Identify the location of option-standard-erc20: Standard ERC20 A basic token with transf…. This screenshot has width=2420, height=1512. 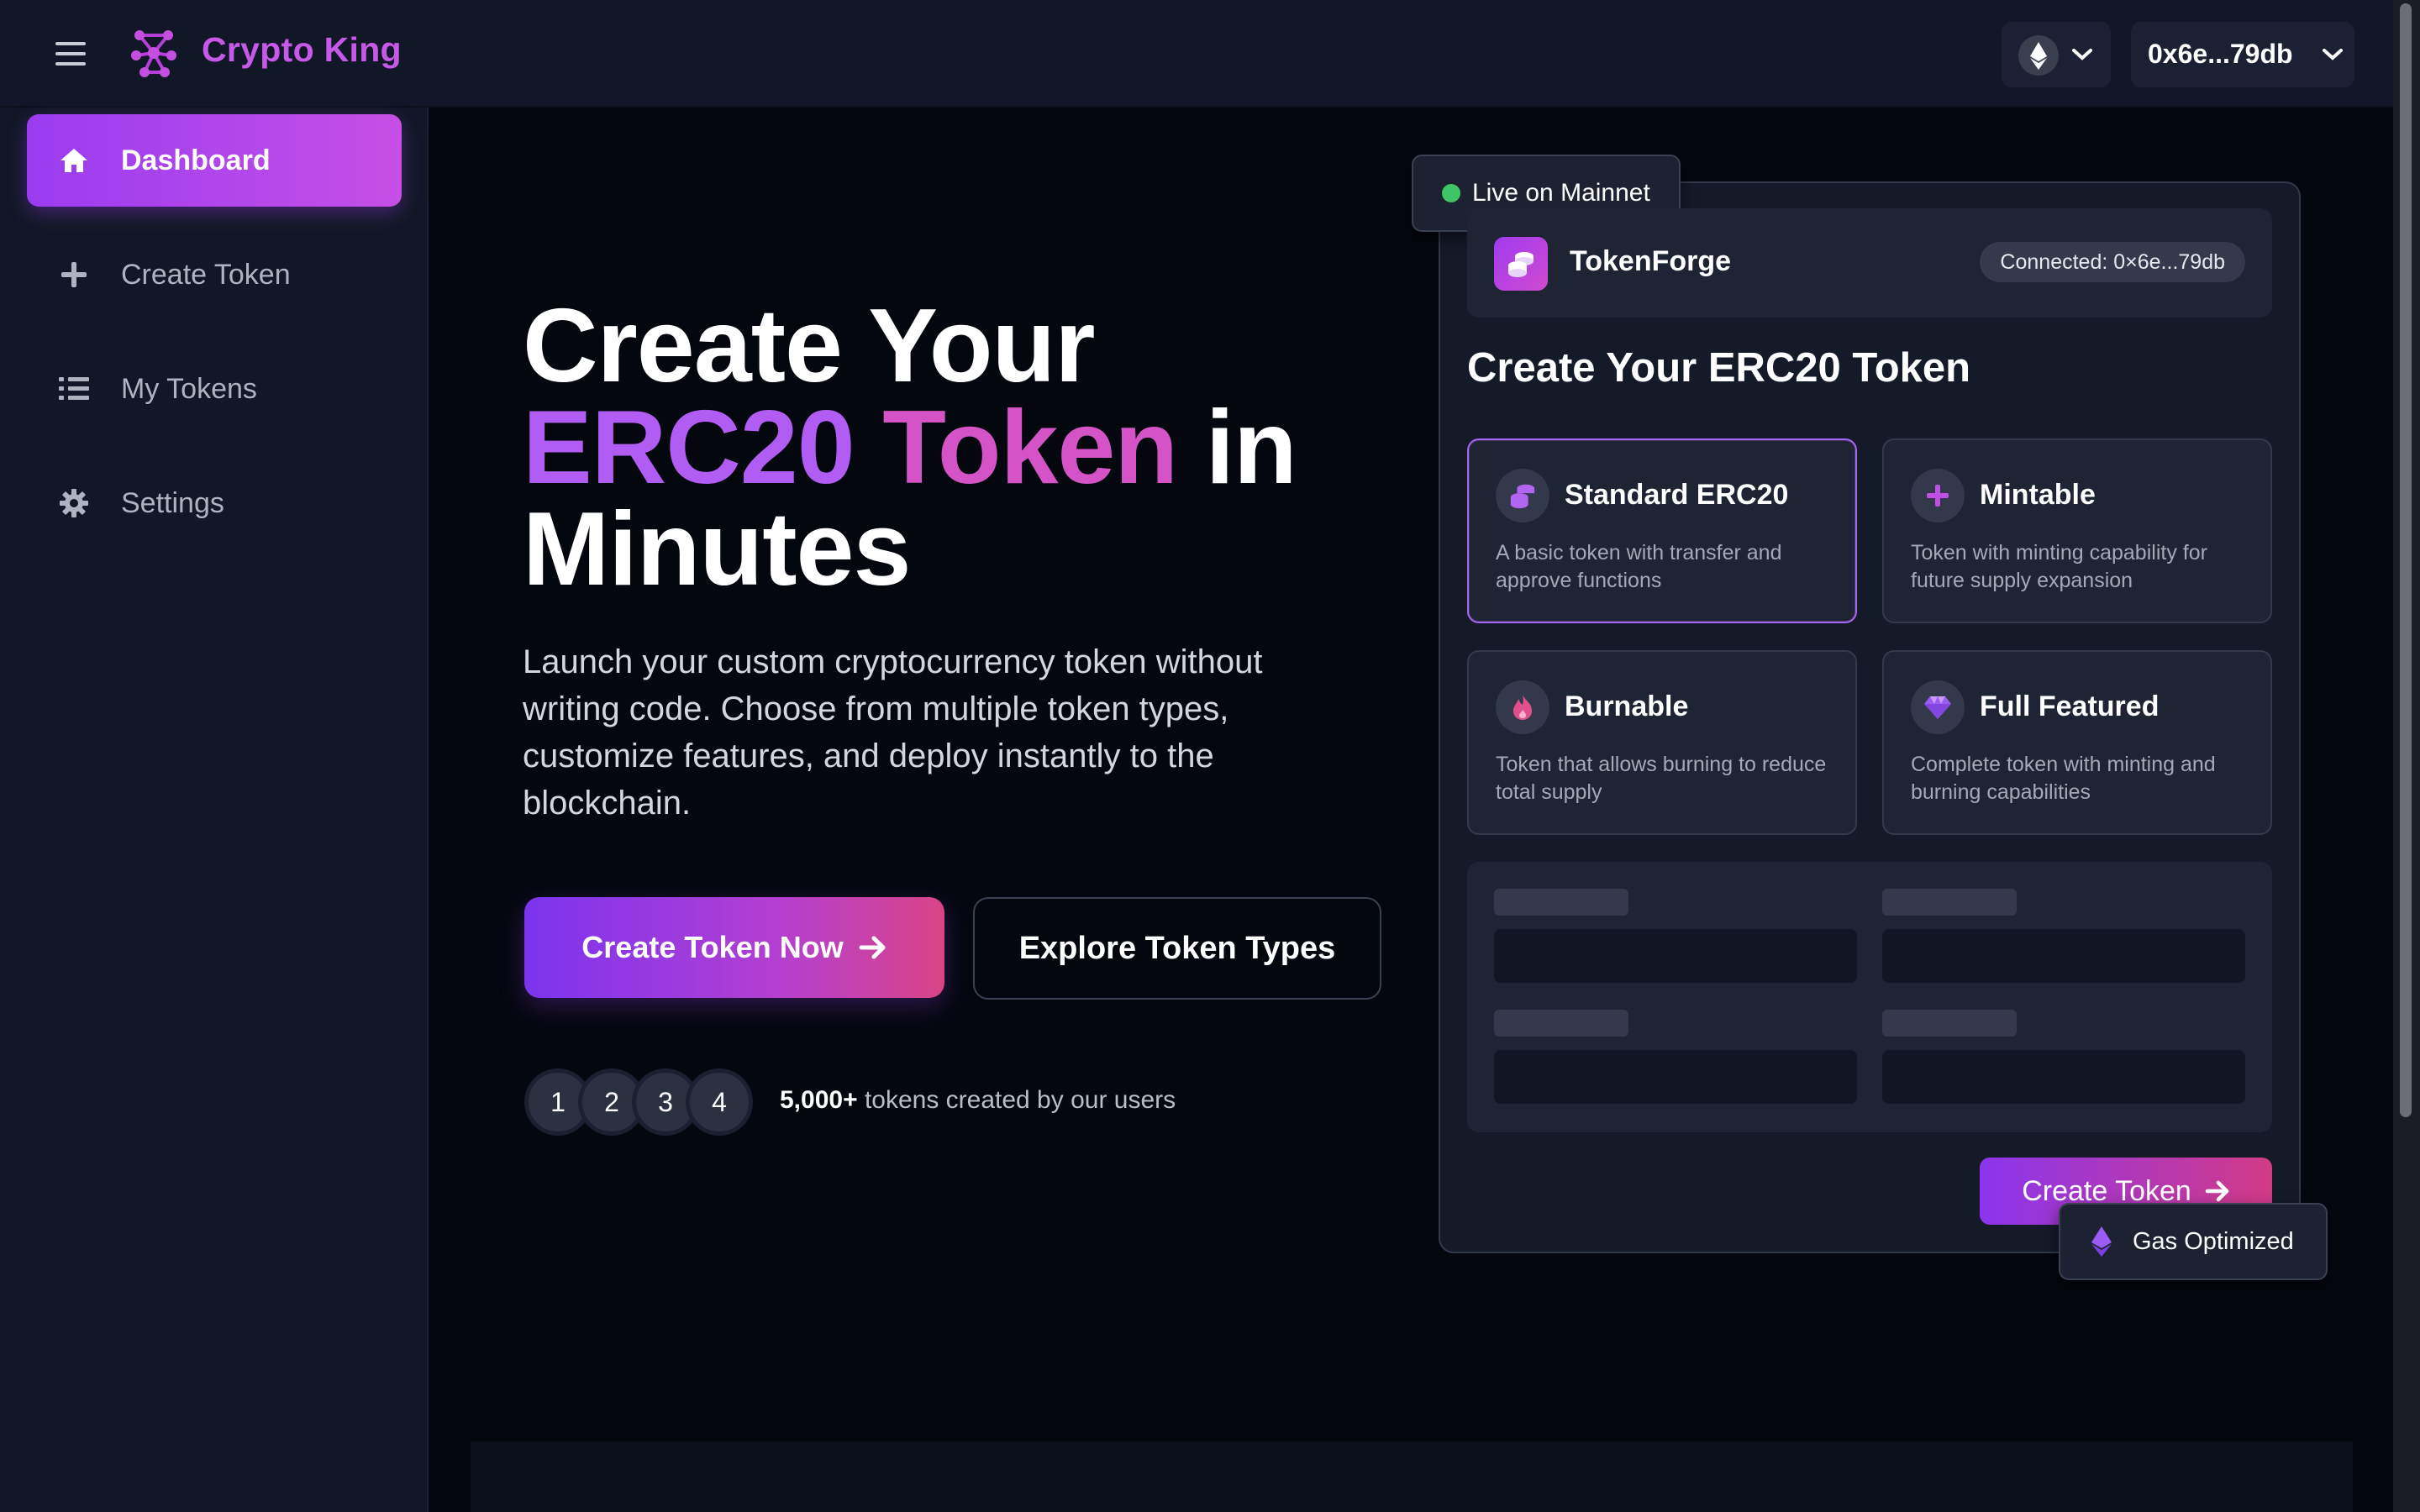
(1662, 530).